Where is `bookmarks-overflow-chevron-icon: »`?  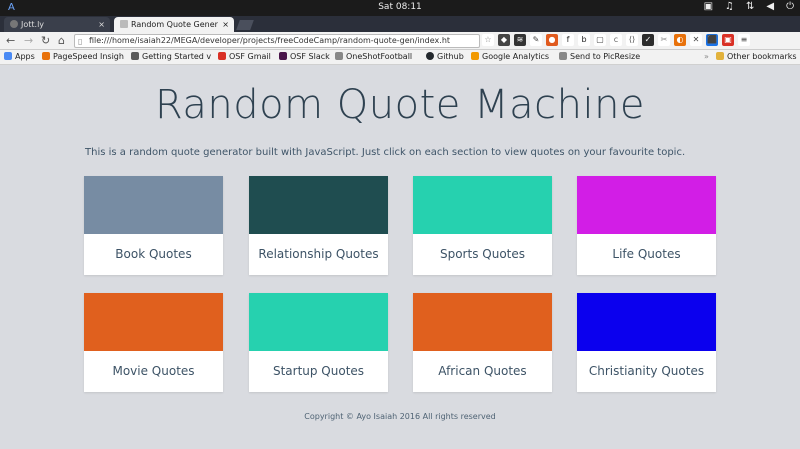
bookmarks-overflow-chevron-icon: » is located at coordinates (706, 56).